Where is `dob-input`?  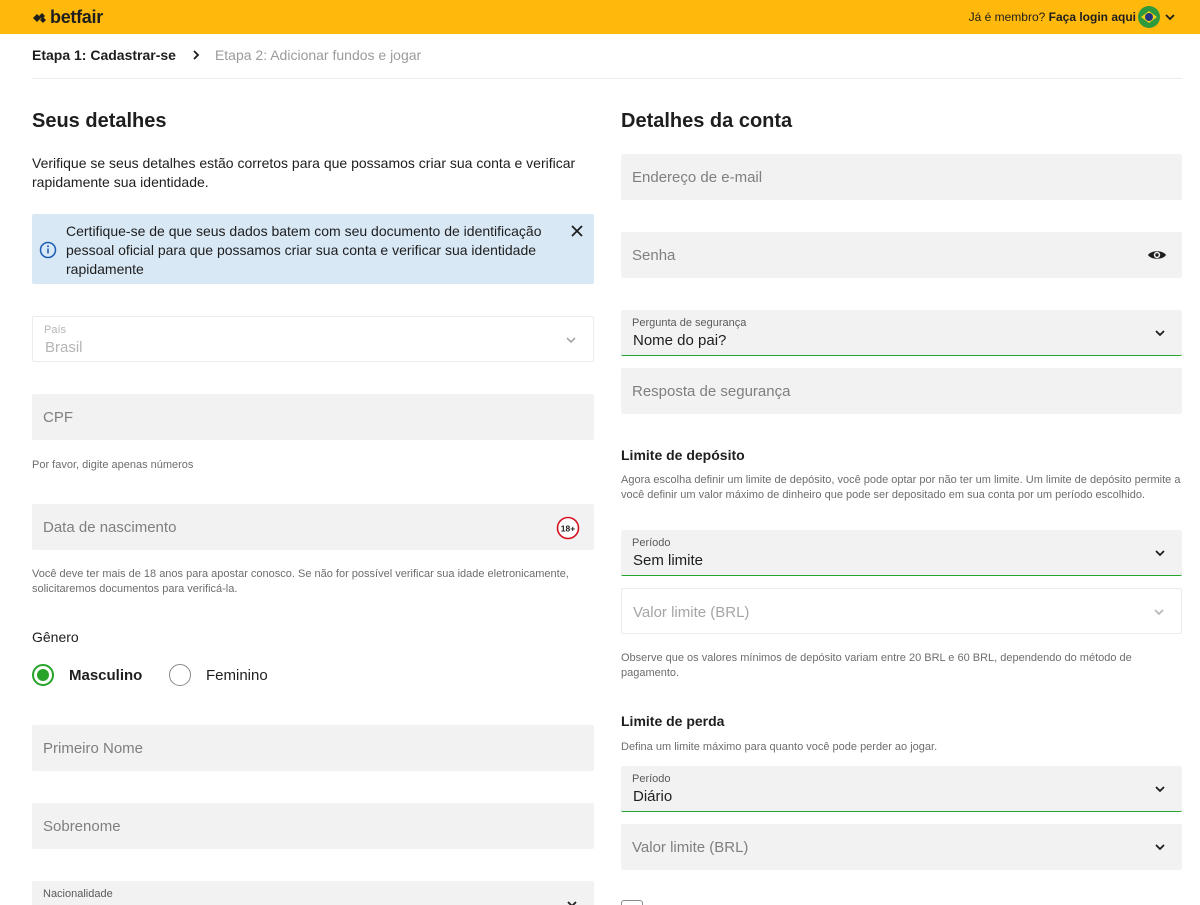 dob-input is located at coordinates (313, 527).